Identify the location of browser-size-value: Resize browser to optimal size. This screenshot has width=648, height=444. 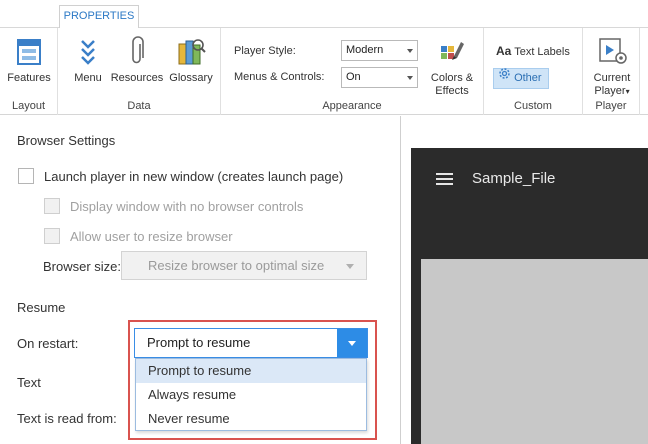
(236, 265).